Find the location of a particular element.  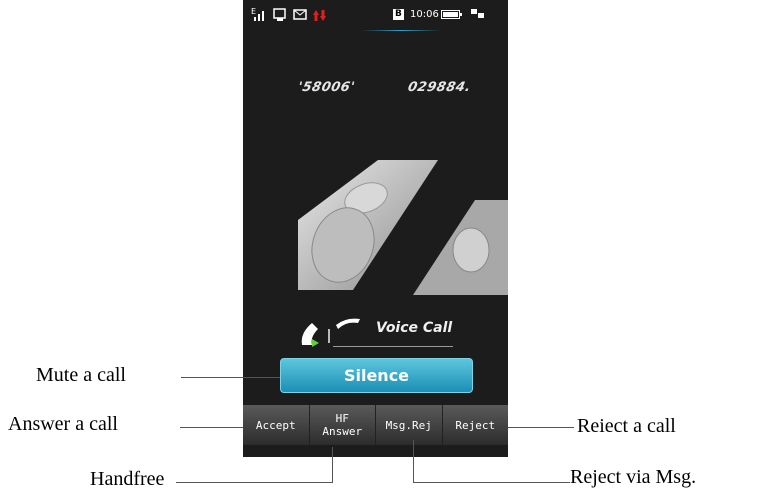

signal-strength-icon: E is located at coordinates (257, 14).